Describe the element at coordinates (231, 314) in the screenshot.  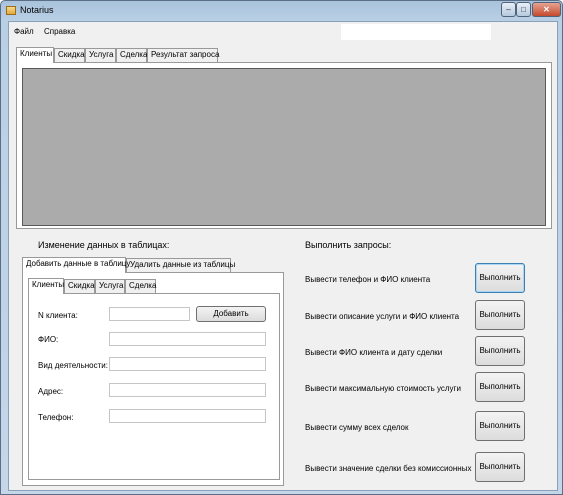
I see `add-button: Добавить` at that location.